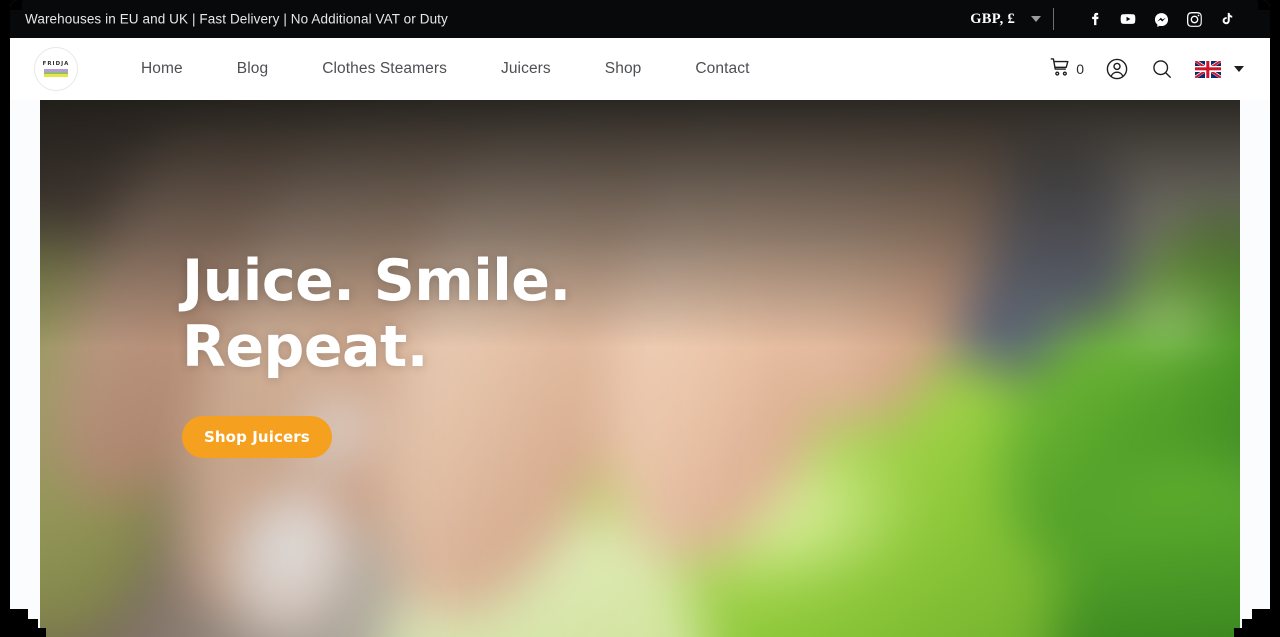 The image size is (1280, 637). I want to click on nav-item-home: Home, so click(170, 69).